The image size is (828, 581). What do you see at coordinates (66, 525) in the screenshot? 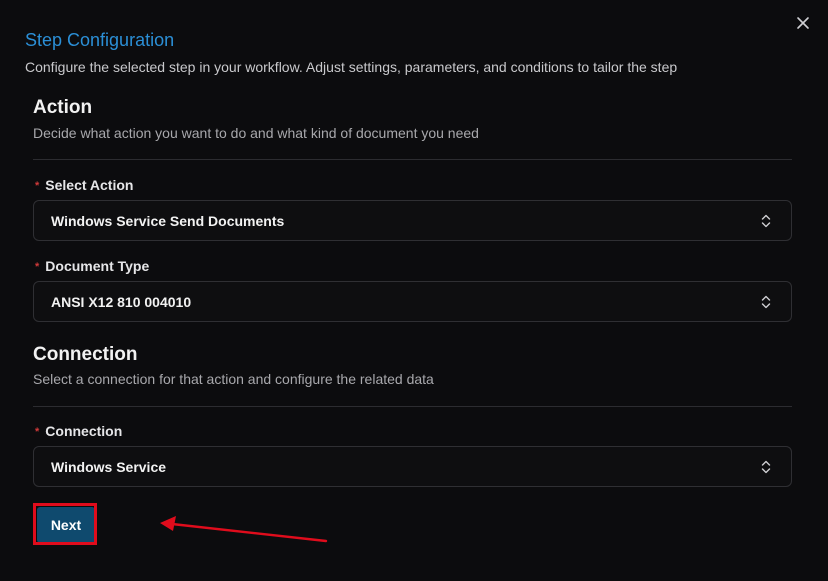
I see `next-button: Next` at bounding box center [66, 525].